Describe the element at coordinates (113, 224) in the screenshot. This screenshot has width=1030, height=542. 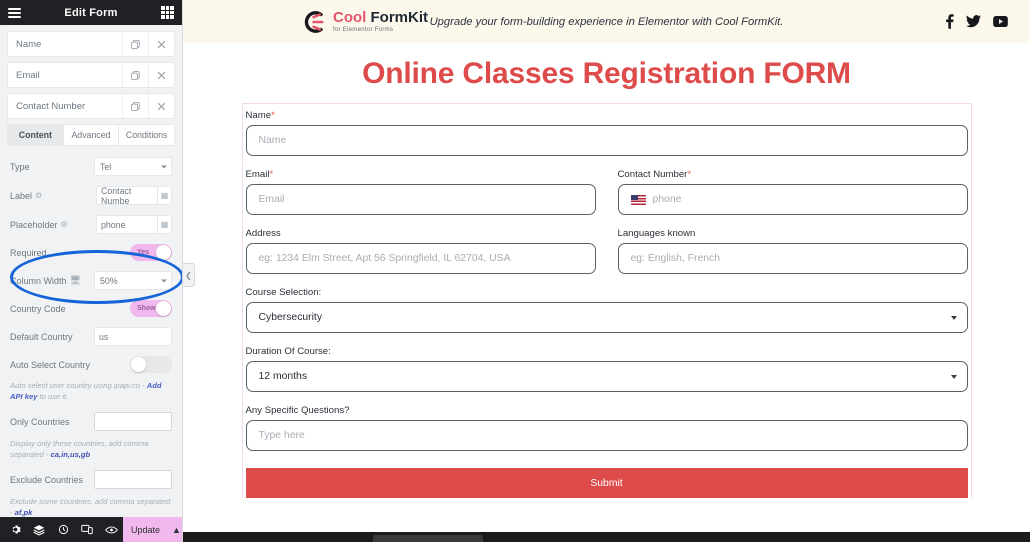
I see `placeholder-input-value: phone` at that location.